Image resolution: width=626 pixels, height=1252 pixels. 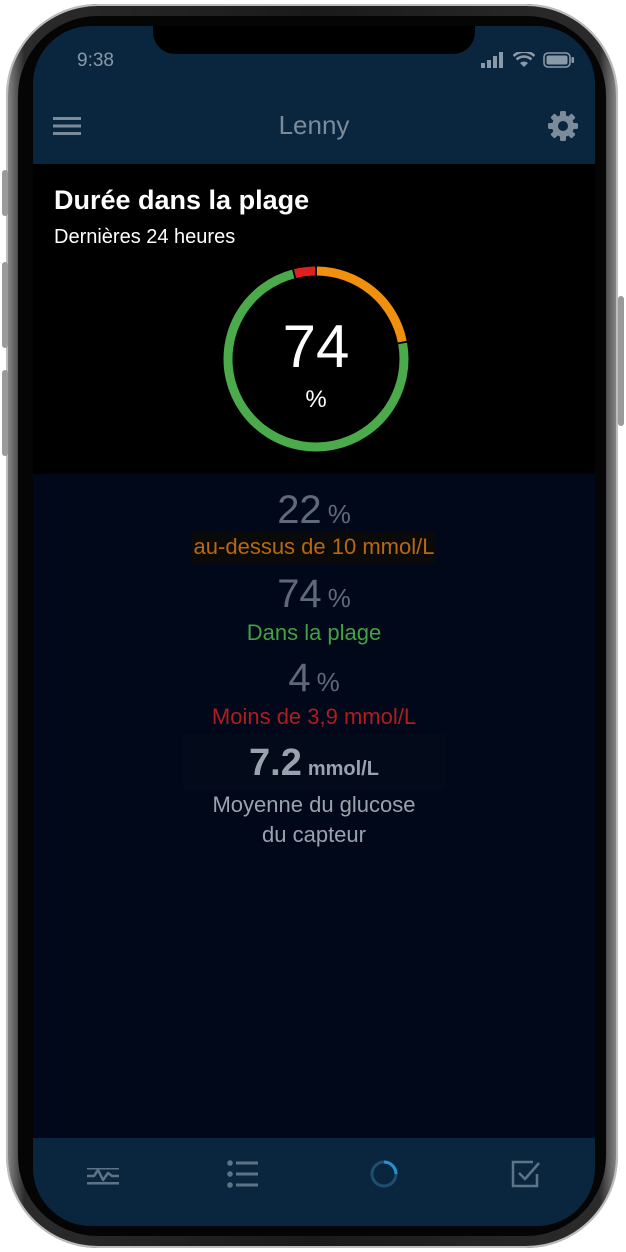 I want to click on average-glucose-label-line2: du capteur, so click(x=314, y=834).